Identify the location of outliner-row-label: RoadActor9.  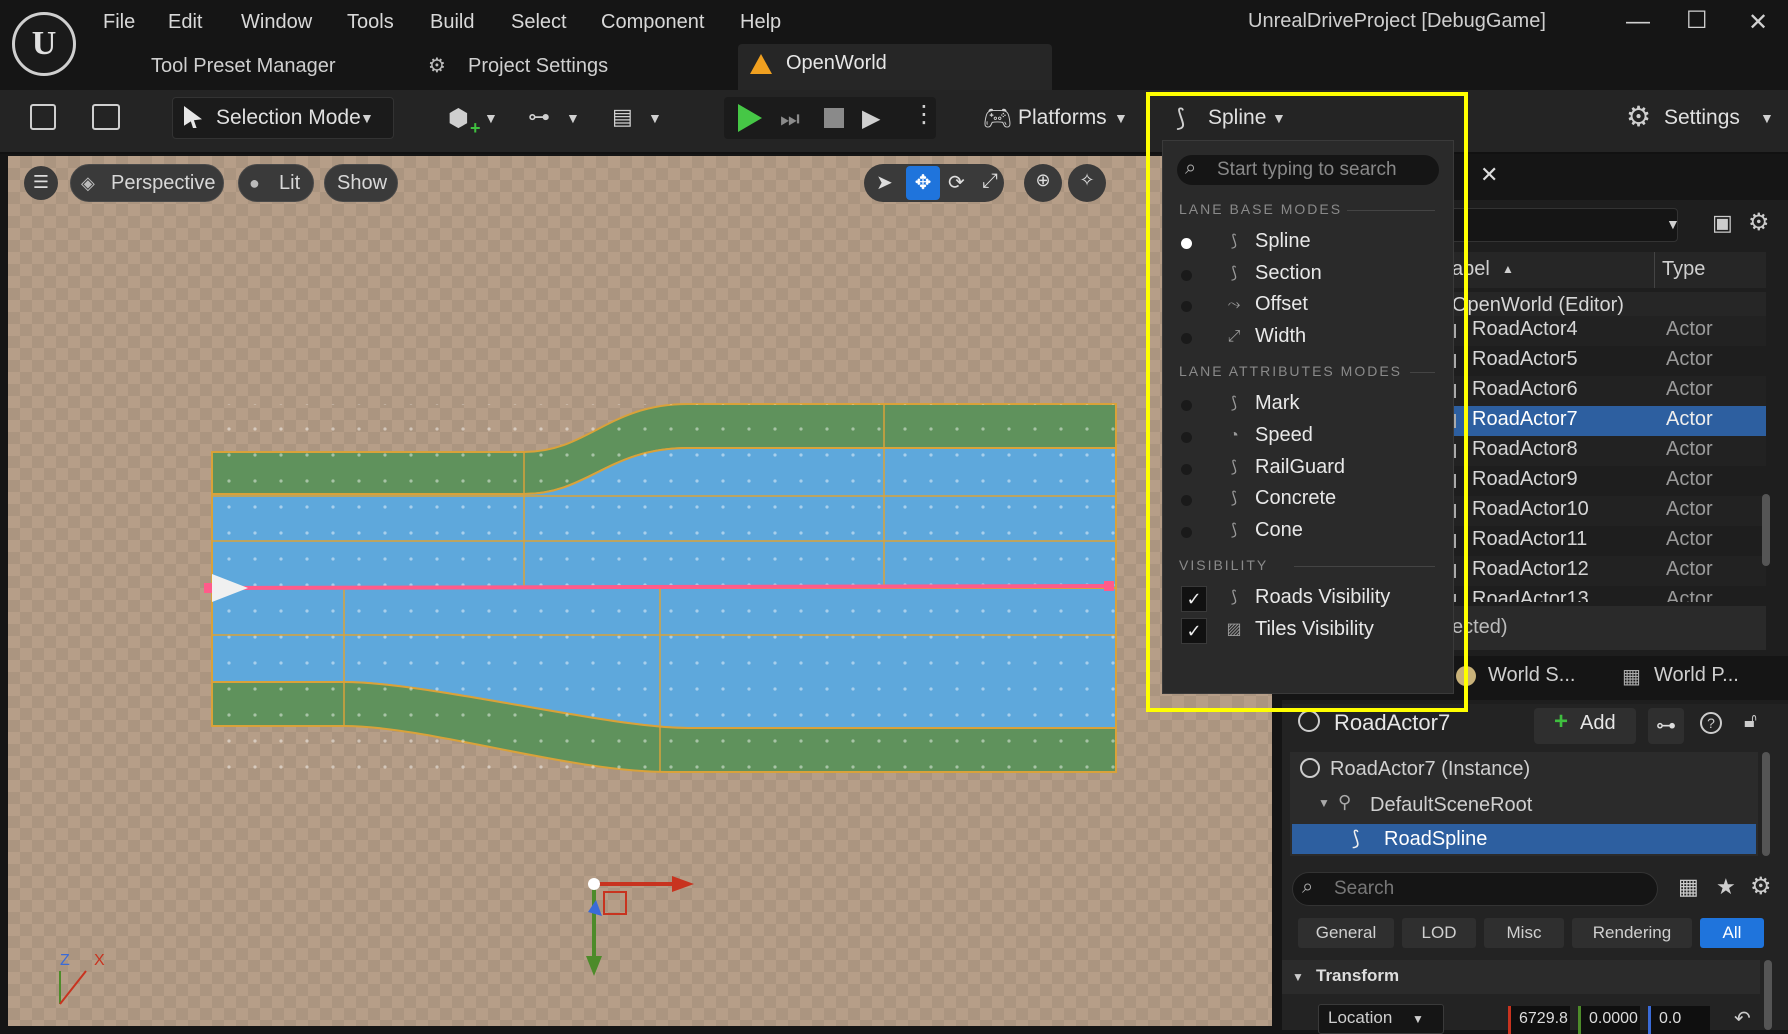
(1525, 479).